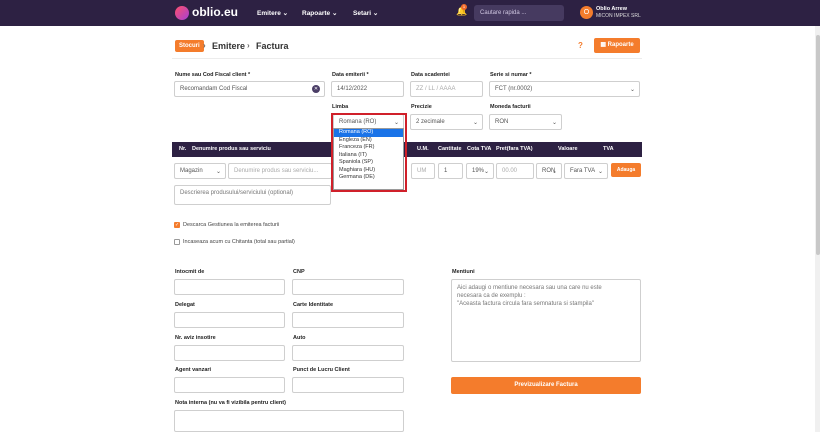 The width and height of the screenshot is (820, 432). I want to click on mentiuni-placeholder-line: necesara ca de exemplu :, so click(491, 296).